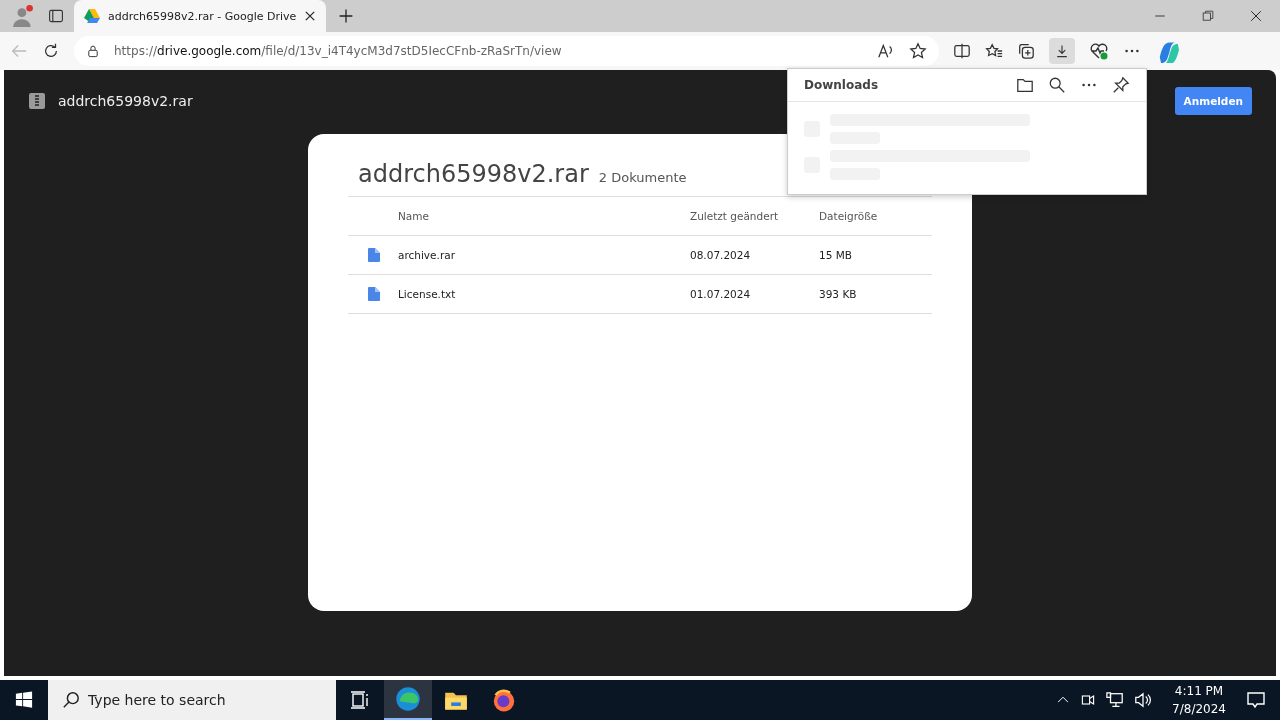 Image resolution: width=1280 pixels, height=720 pixels. What do you see at coordinates (886, 51) in the screenshot?
I see `read-aloud-icon` at bounding box center [886, 51].